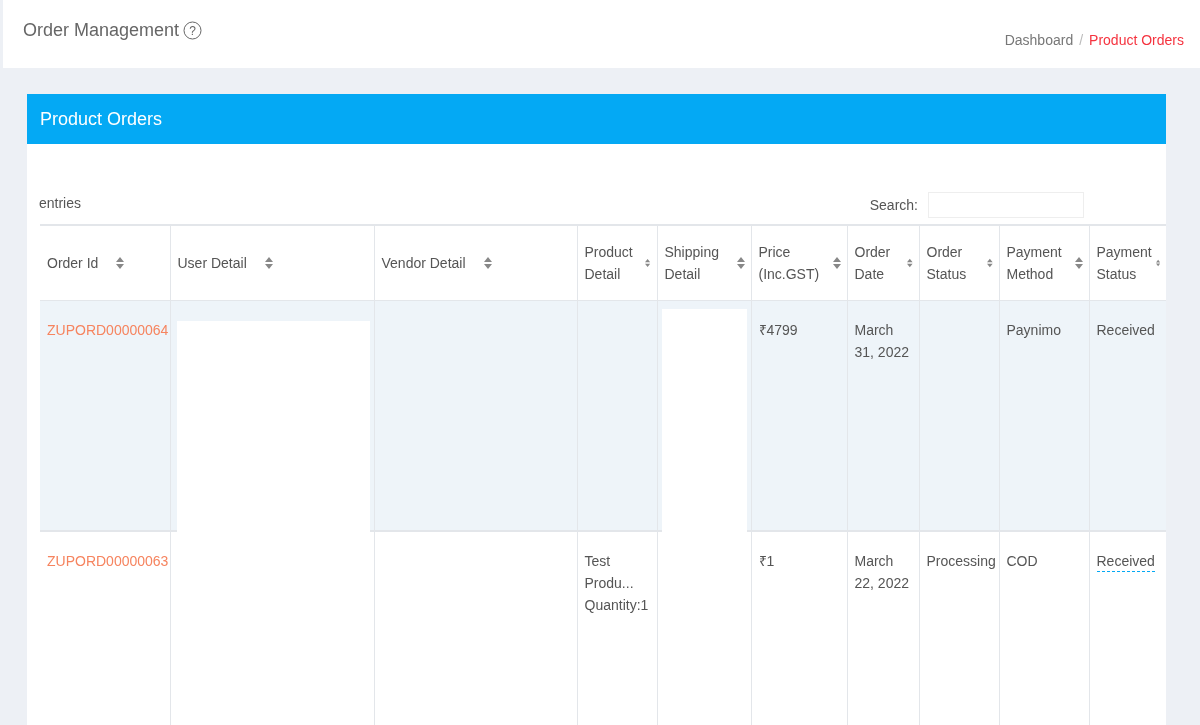  I want to click on search-label: Search:, so click(893, 205).